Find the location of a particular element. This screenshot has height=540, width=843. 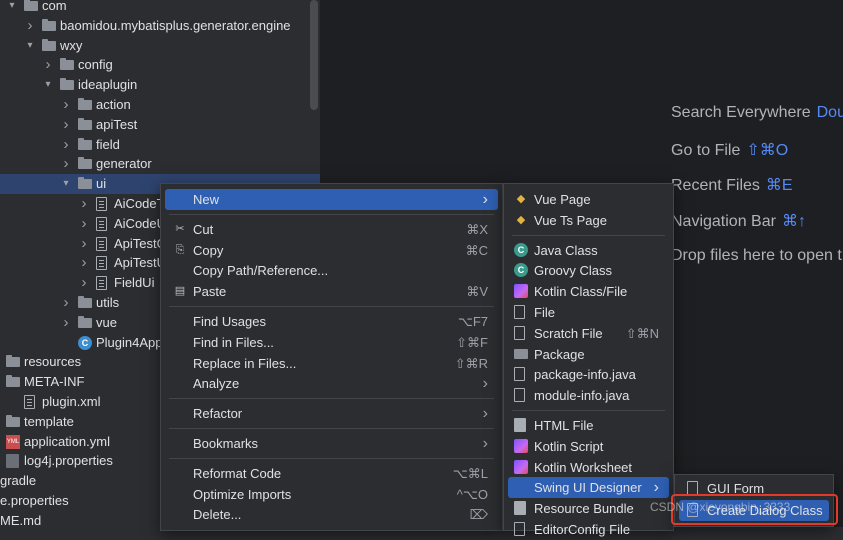

tree-row-field: › field is located at coordinates (160, 145).